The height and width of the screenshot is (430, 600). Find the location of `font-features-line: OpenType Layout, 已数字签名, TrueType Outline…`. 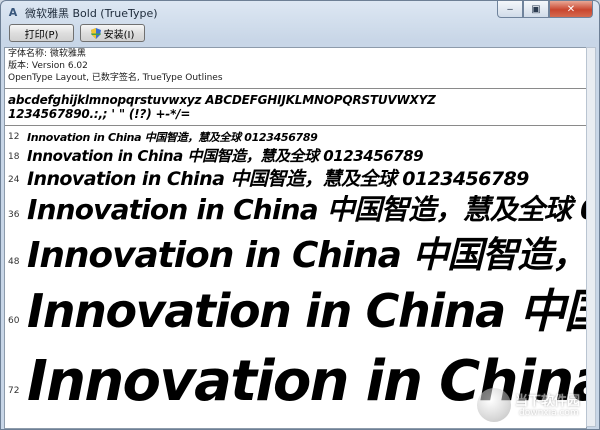

font-features-line: OpenType Layout, 已数字签名, TrueType Outline… is located at coordinates (115, 78).